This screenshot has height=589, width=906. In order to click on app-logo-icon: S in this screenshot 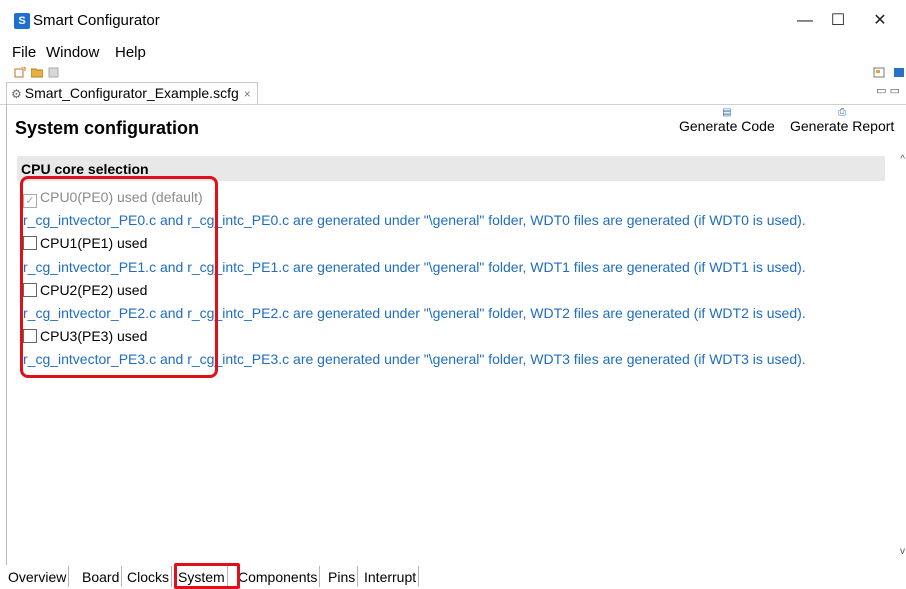, I will do `click(22, 21)`.